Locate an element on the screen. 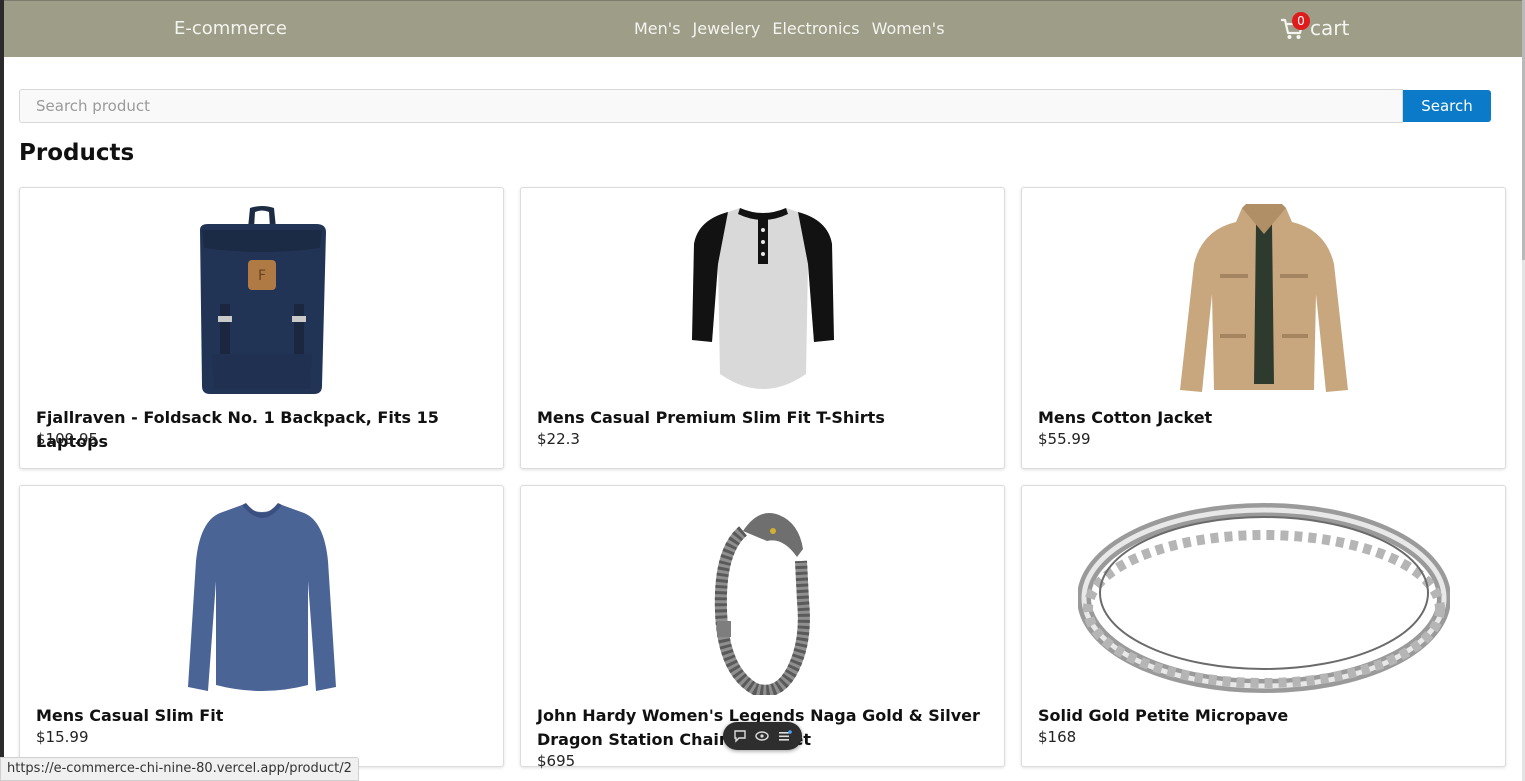  product-price: $168 is located at coordinates (1057, 737).